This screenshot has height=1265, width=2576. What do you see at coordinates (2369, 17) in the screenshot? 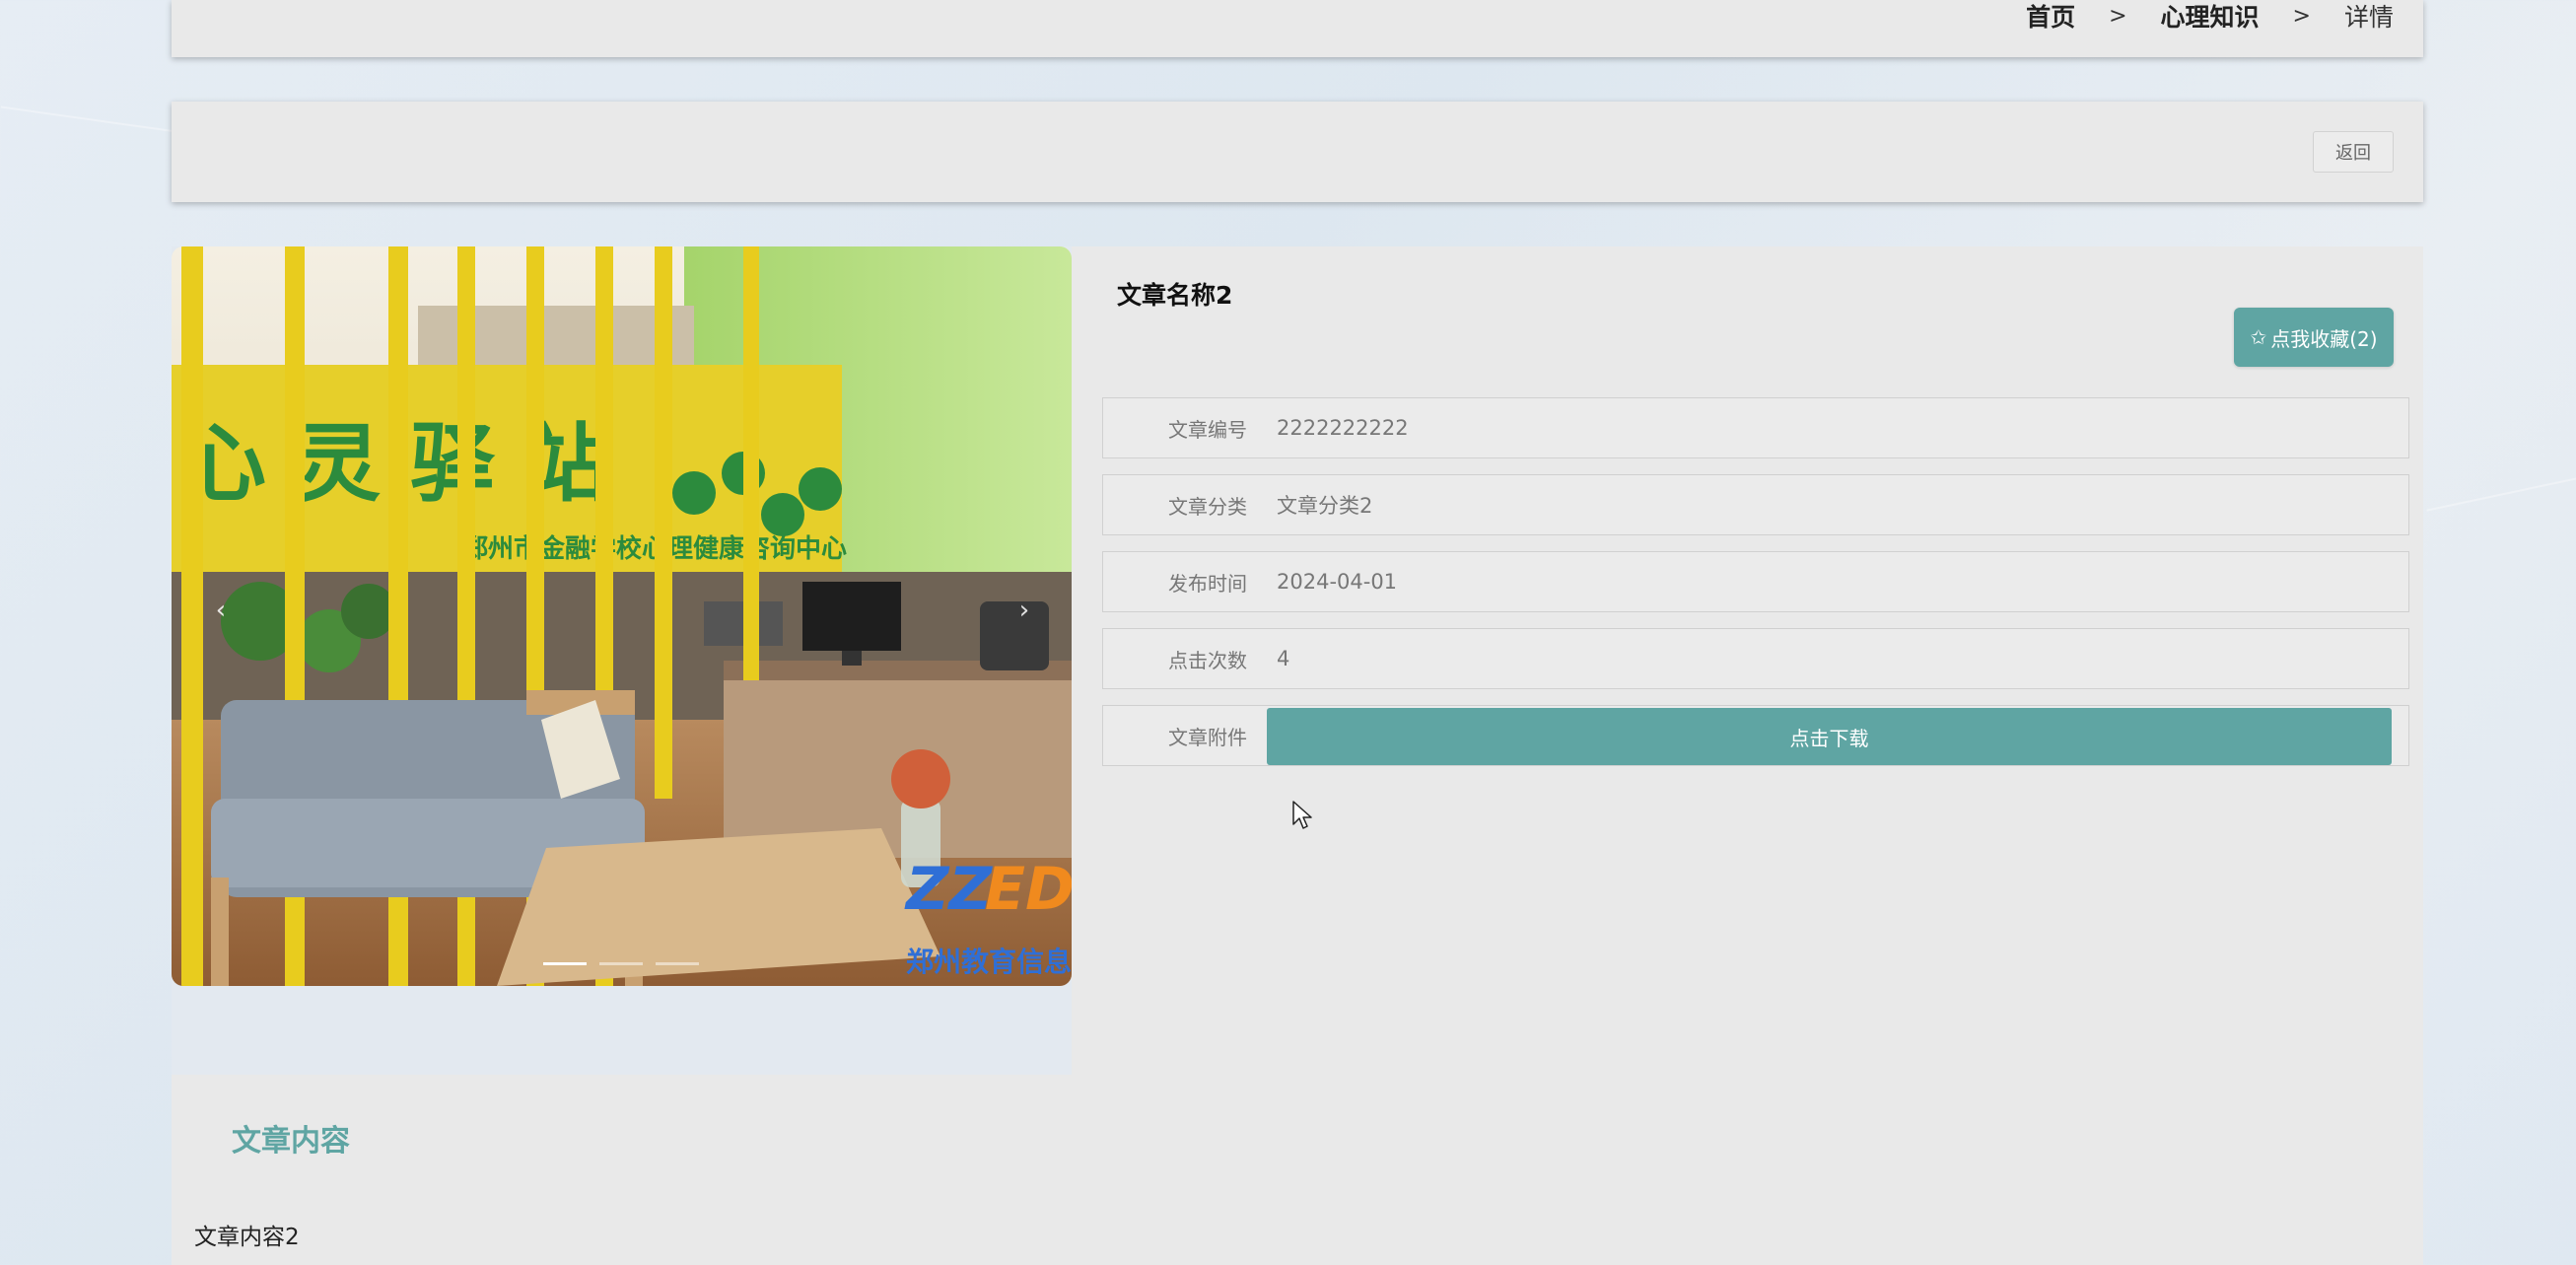
I see `breadcrumb-current: 详情` at bounding box center [2369, 17].